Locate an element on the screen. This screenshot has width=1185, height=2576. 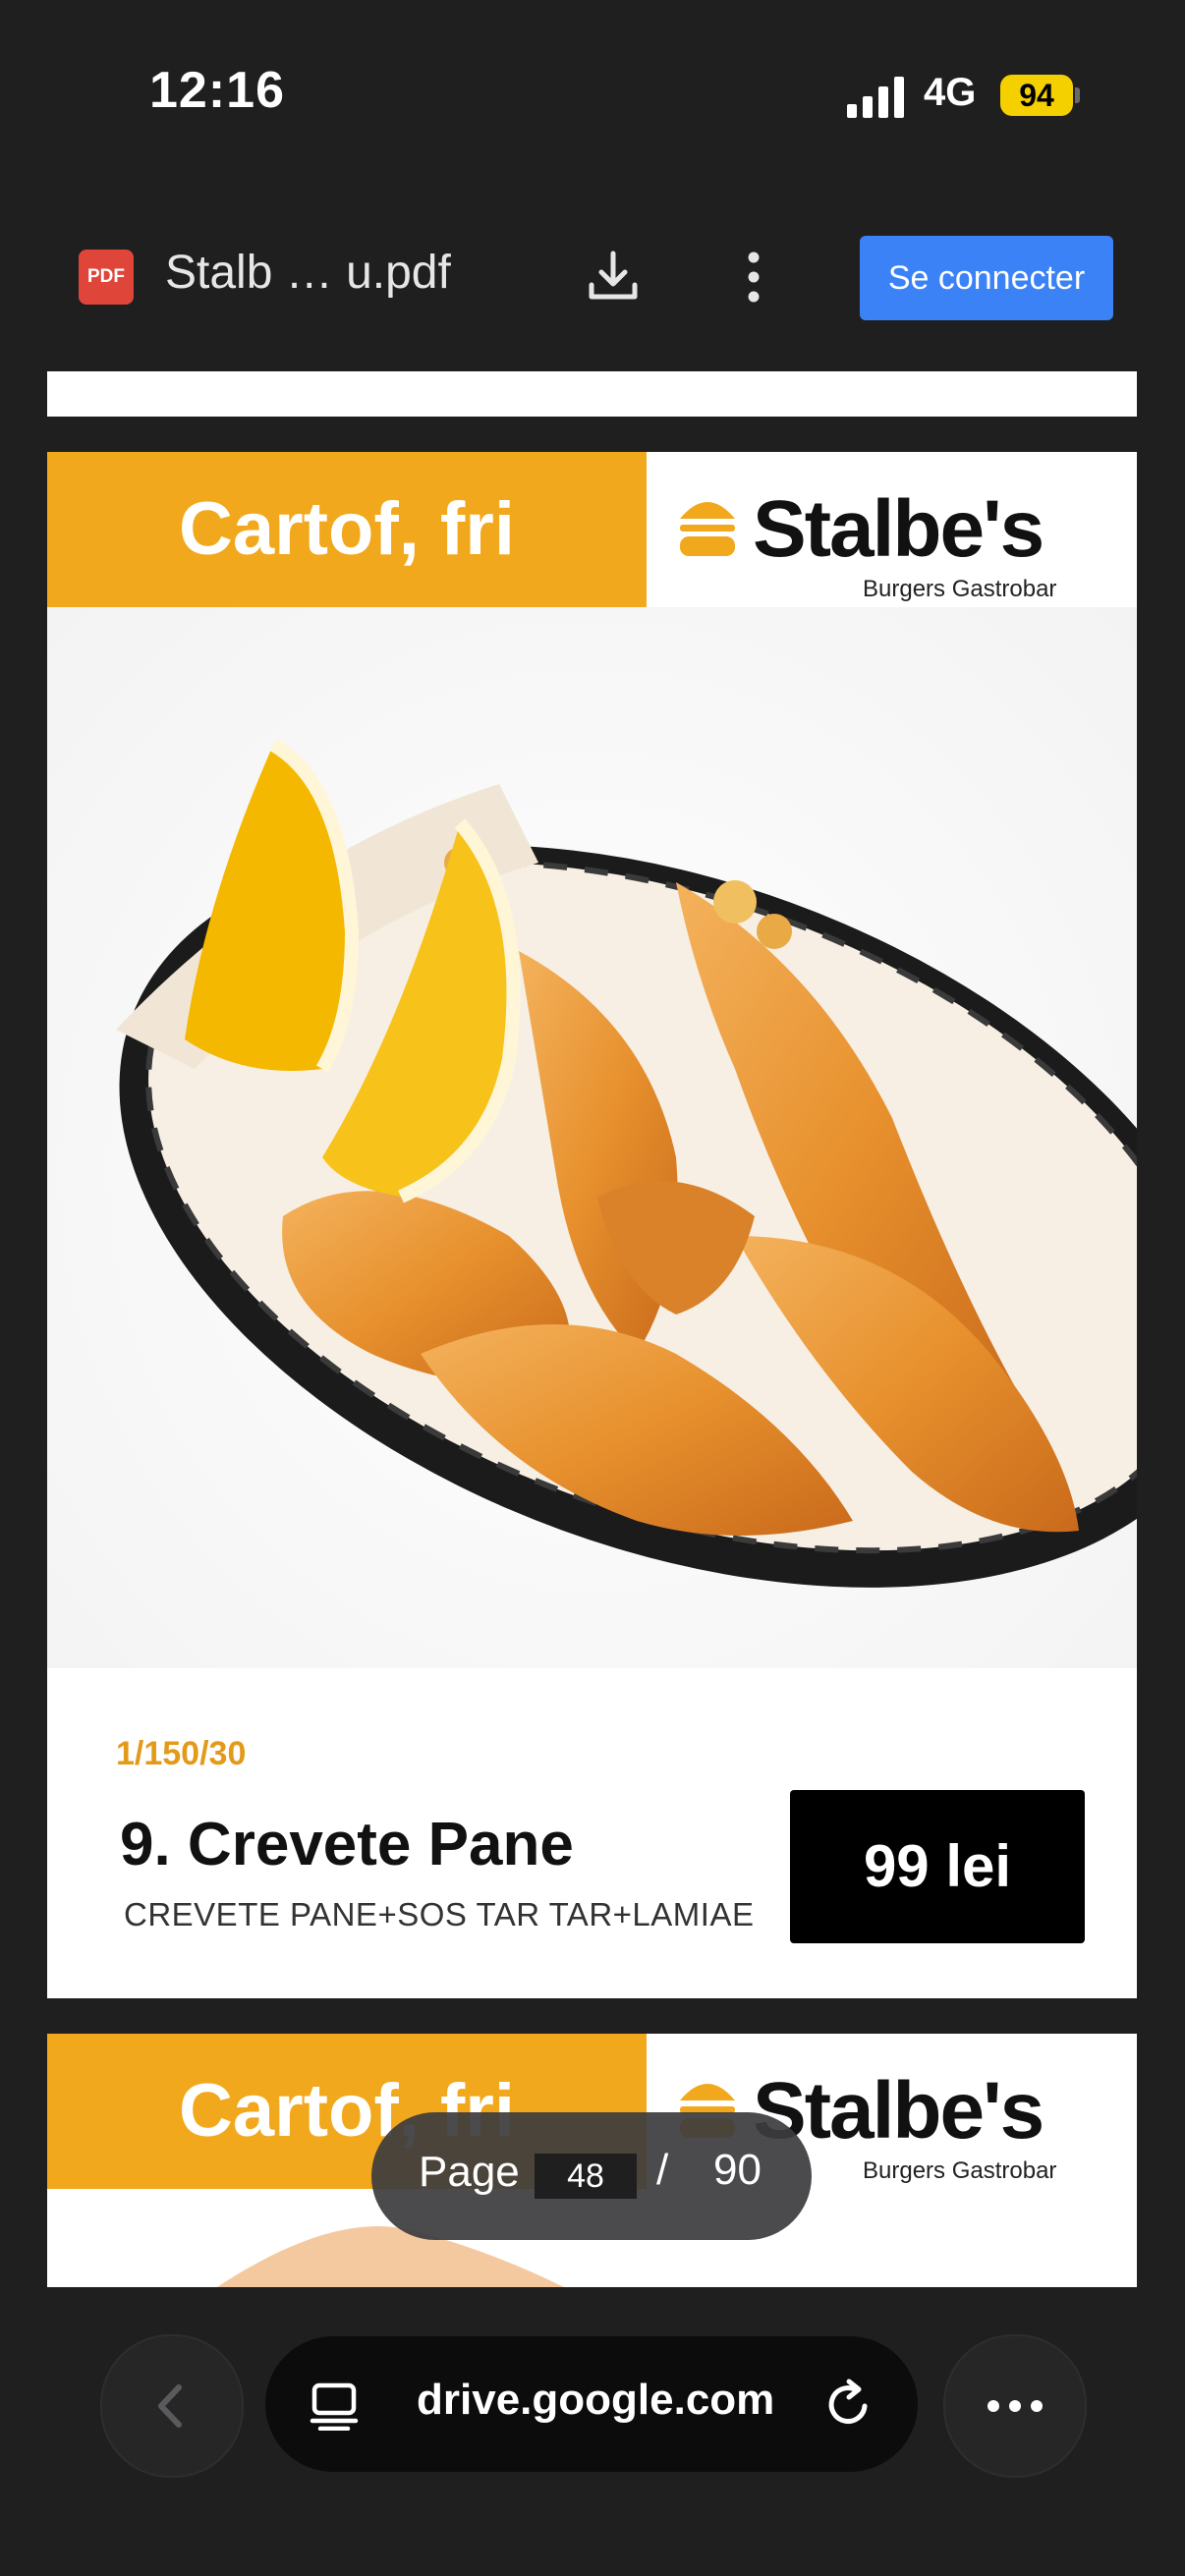
browser-menu-button is located at coordinates (1015, 2406).